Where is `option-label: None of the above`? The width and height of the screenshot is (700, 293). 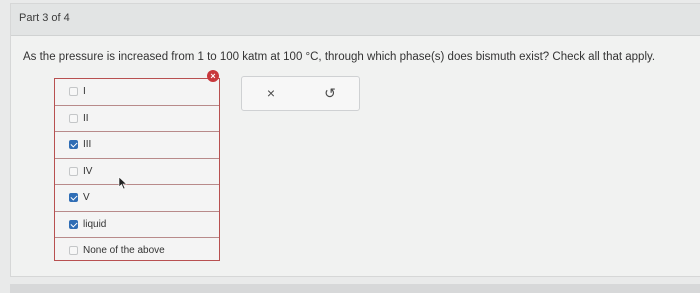
option-label: None of the above is located at coordinates (124, 250).